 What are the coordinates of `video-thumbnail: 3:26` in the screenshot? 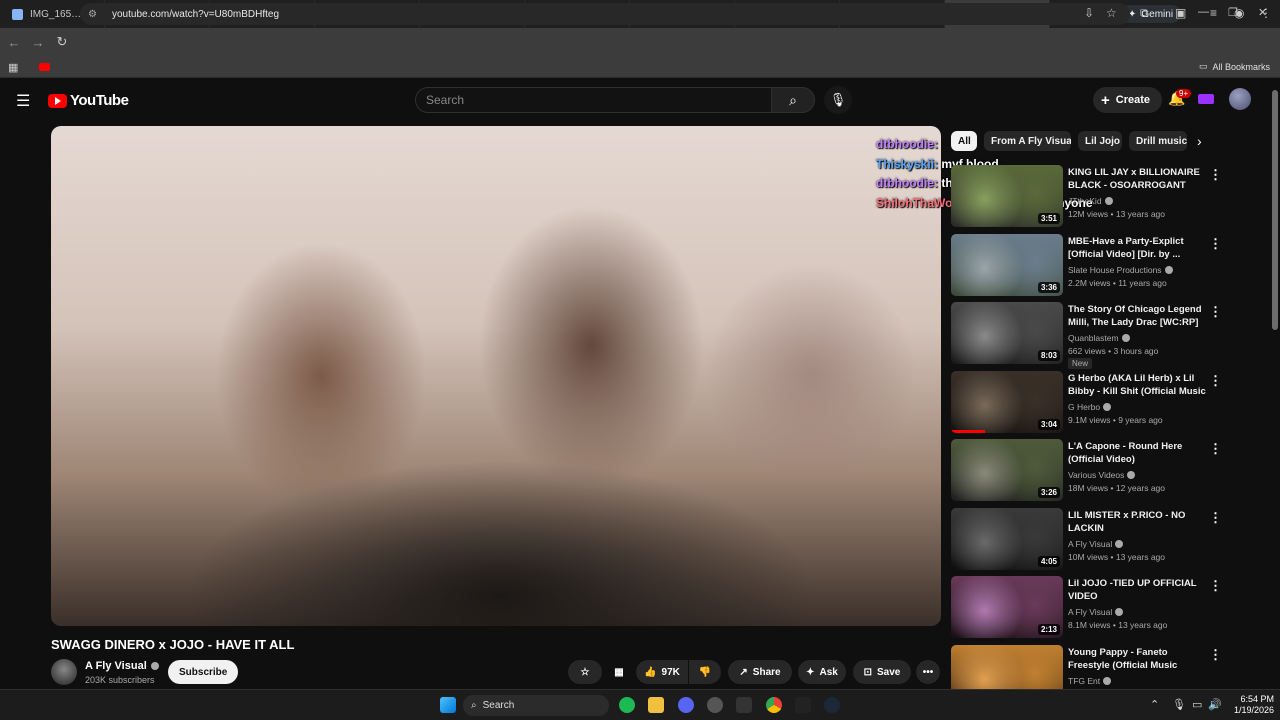 It's located at (1007, 470).